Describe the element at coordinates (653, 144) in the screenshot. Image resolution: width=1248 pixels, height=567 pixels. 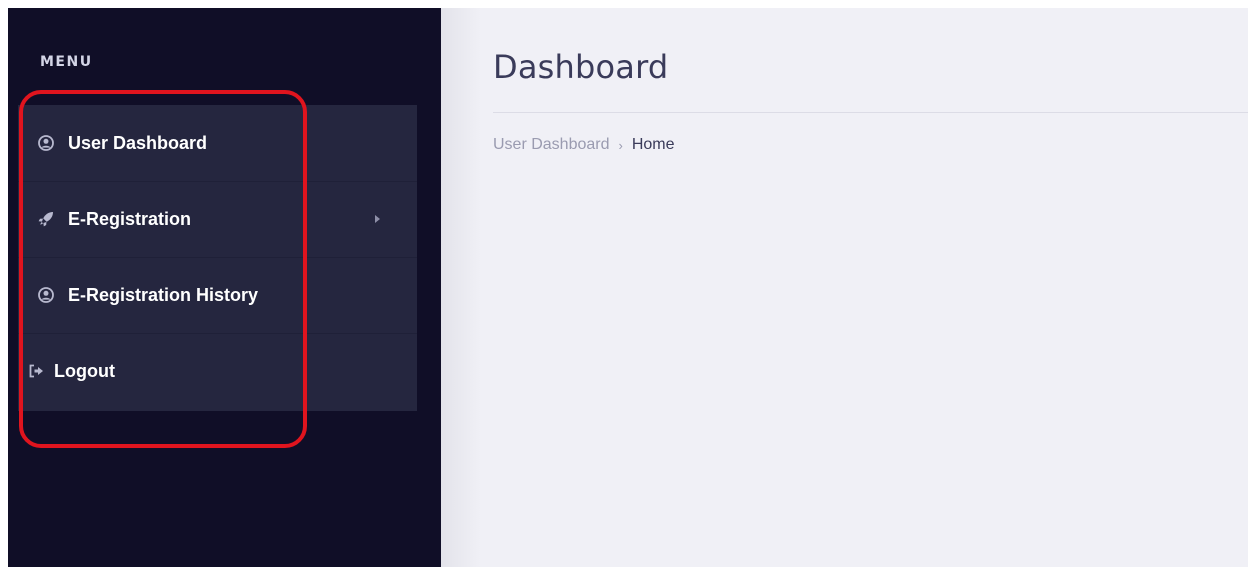
I see `breadcrumb-current: Home` at that location.